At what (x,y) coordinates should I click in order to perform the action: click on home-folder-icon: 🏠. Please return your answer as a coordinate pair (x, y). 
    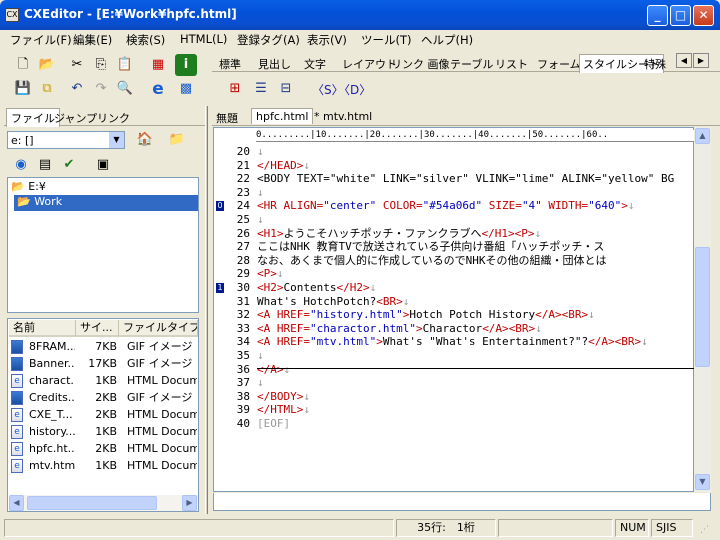
    Looking at the image, I should click on (145, 140).